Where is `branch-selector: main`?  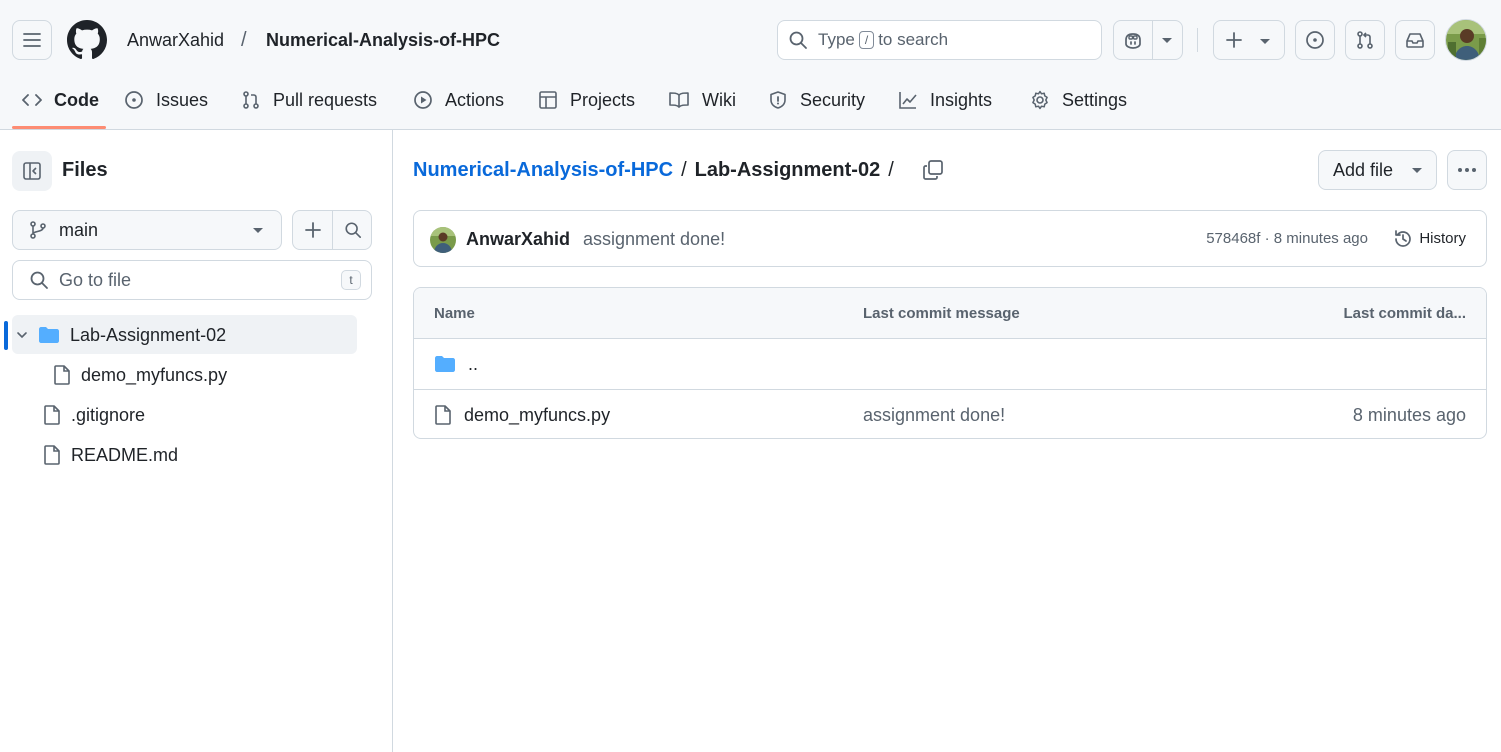 branch-selector: main is located at coordinates (147, 230).